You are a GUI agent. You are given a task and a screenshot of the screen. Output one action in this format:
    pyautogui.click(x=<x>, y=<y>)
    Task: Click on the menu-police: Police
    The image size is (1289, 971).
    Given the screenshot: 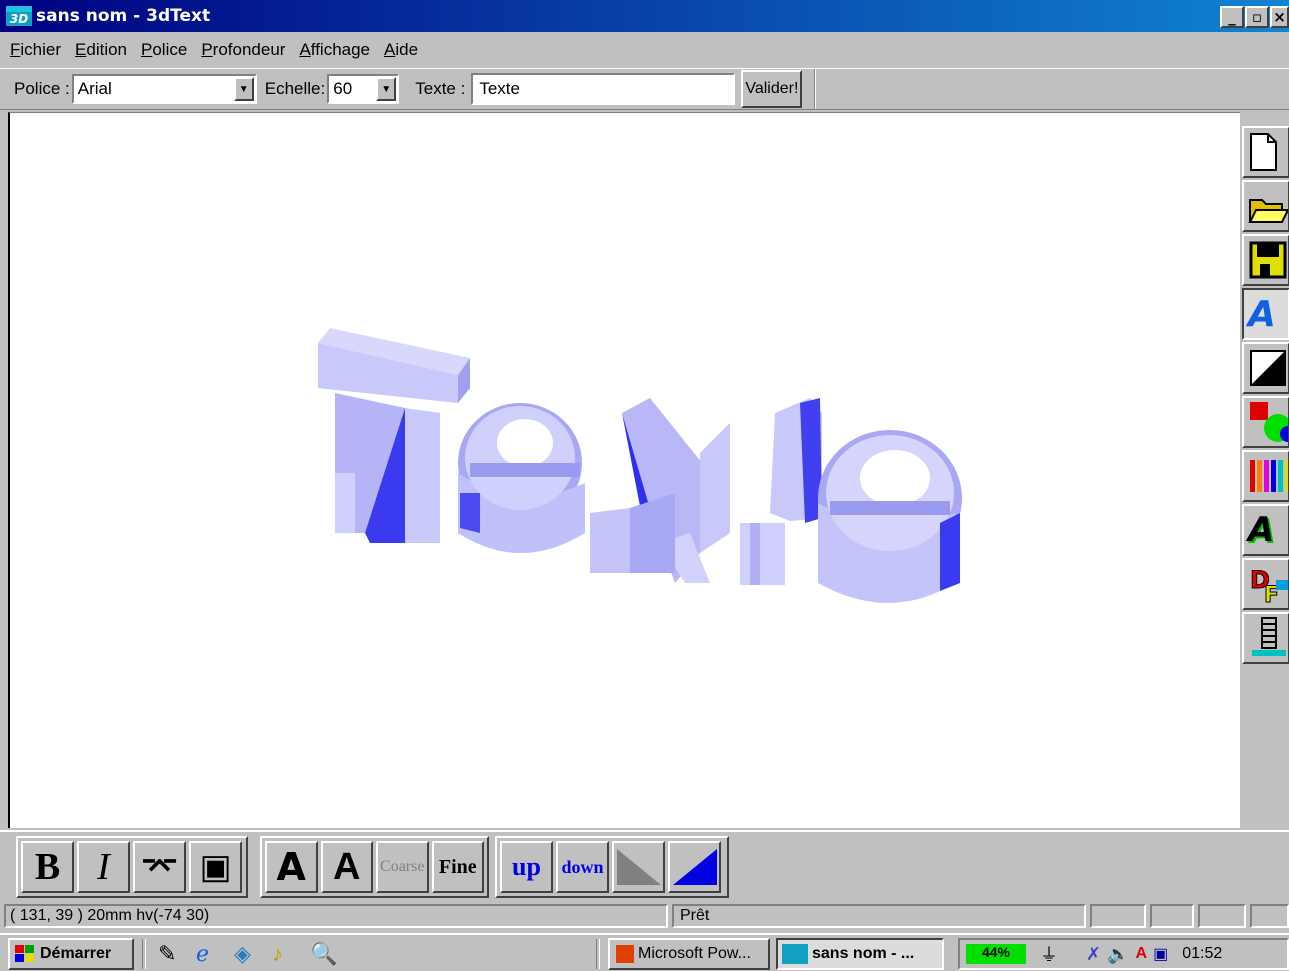 What is the action you would take?
    pyautogui.click(x=164, y=50)
    